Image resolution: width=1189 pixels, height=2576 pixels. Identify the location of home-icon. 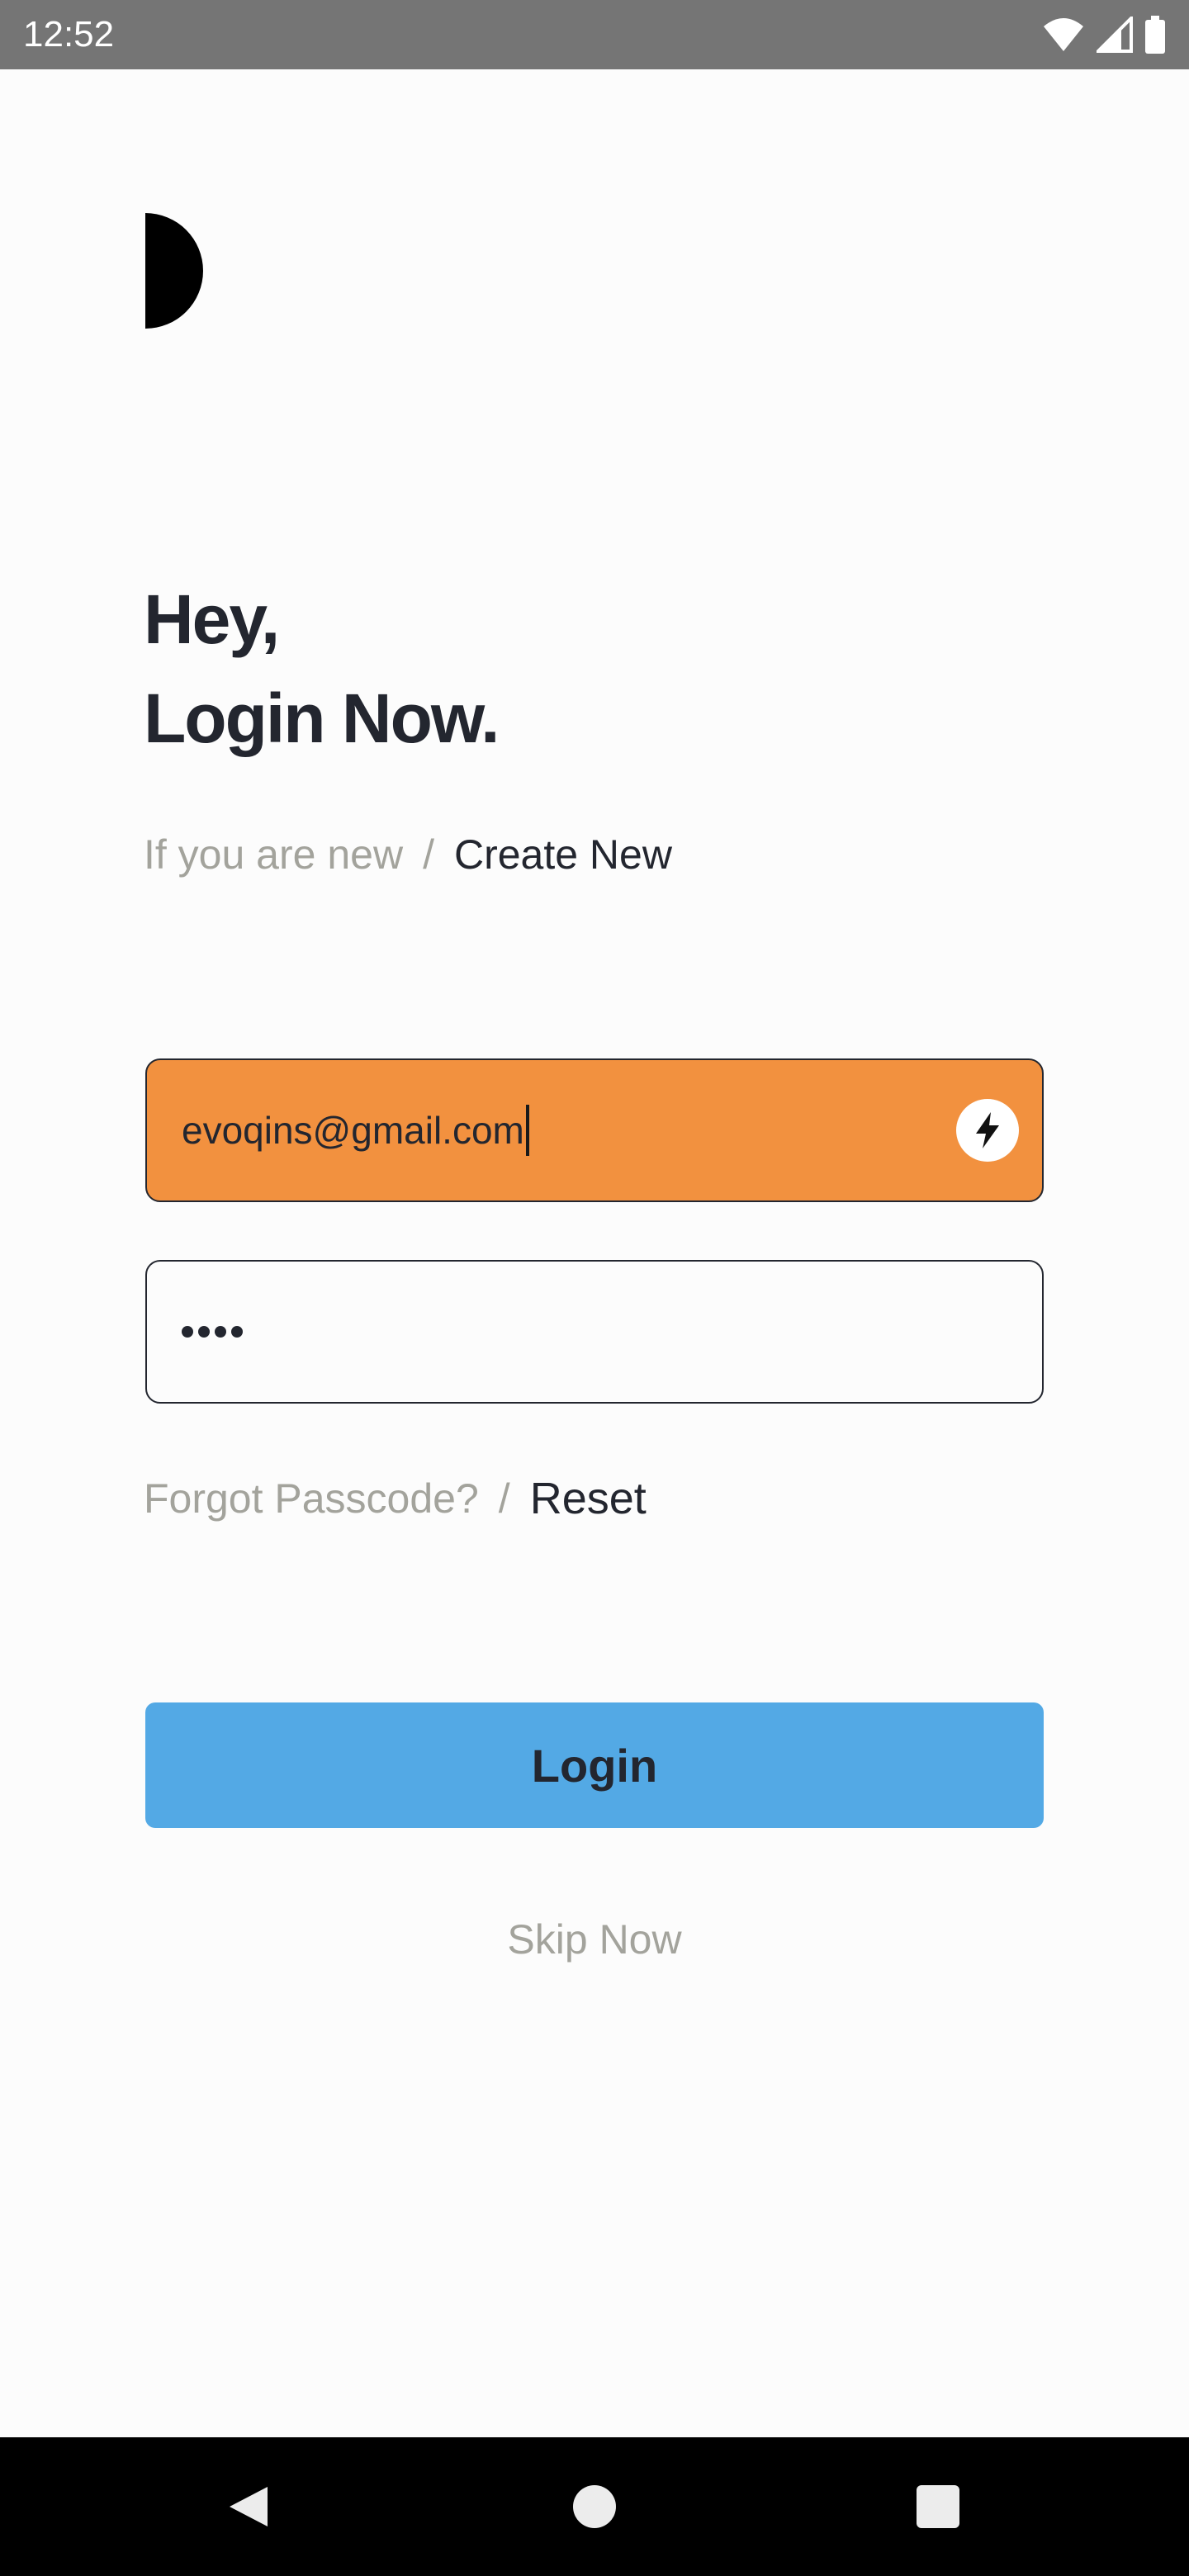
(594, 2506).